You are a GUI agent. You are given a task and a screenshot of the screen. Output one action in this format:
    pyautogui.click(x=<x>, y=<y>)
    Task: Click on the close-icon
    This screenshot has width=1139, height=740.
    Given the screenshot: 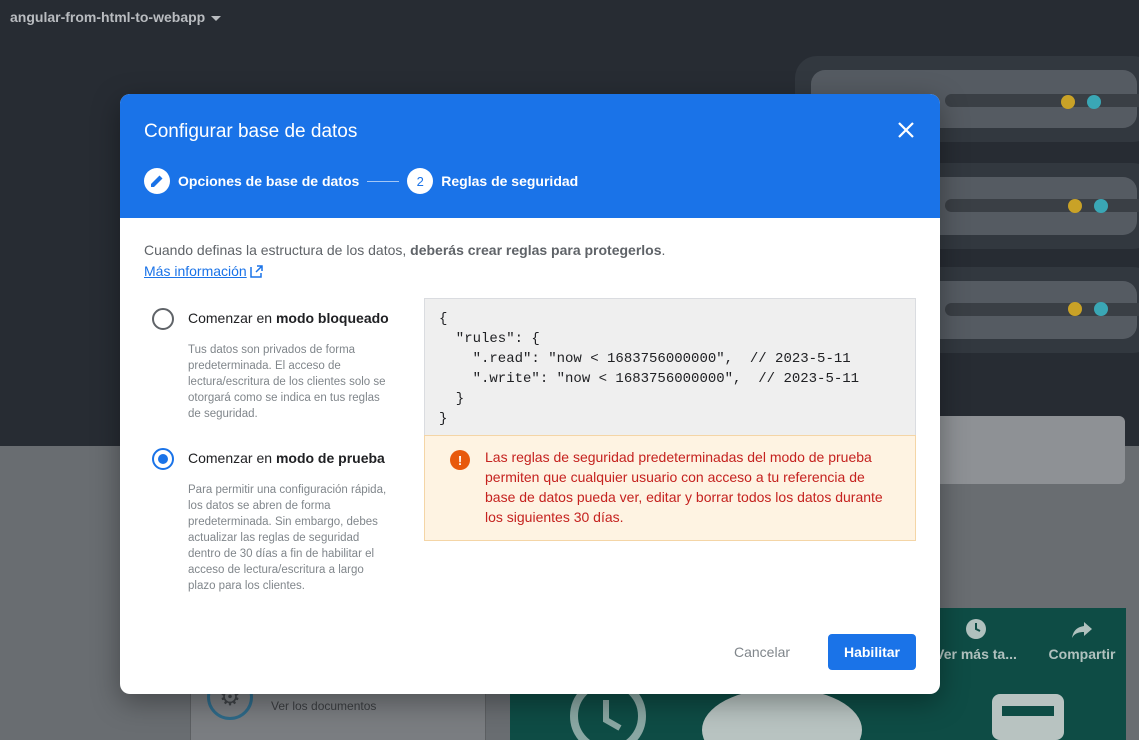 What is the action you would take?
    pyautogui.click(x=906, y=130)
    